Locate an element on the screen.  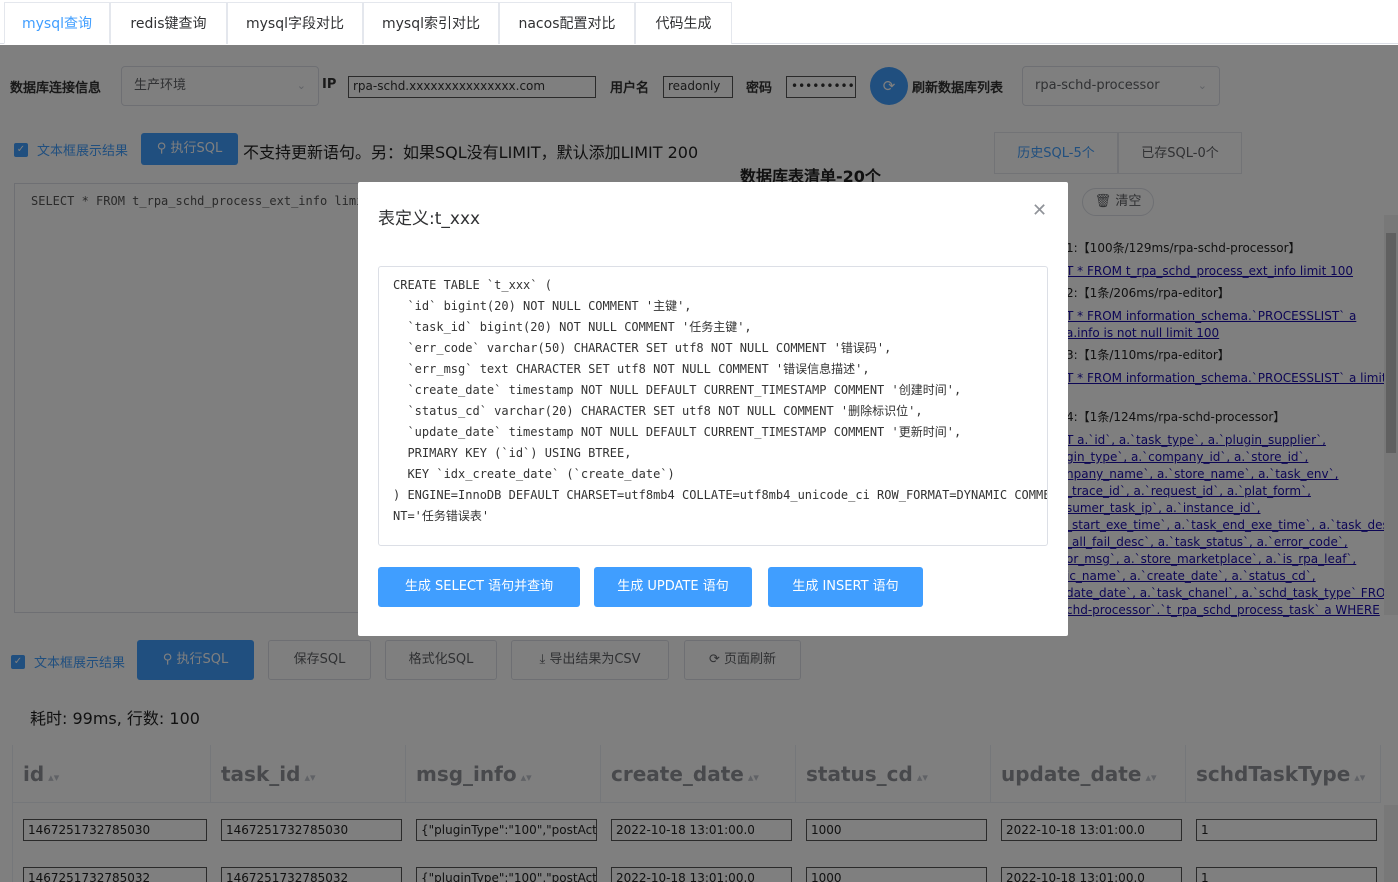
generate-insert-button: 生成 INSERT 语句 is located at coordinates (845, 587).